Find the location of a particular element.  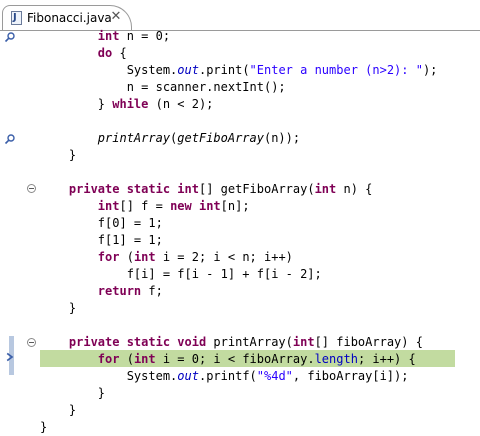

token-text: f[0] = 1; is located at coordinates (101, 223).